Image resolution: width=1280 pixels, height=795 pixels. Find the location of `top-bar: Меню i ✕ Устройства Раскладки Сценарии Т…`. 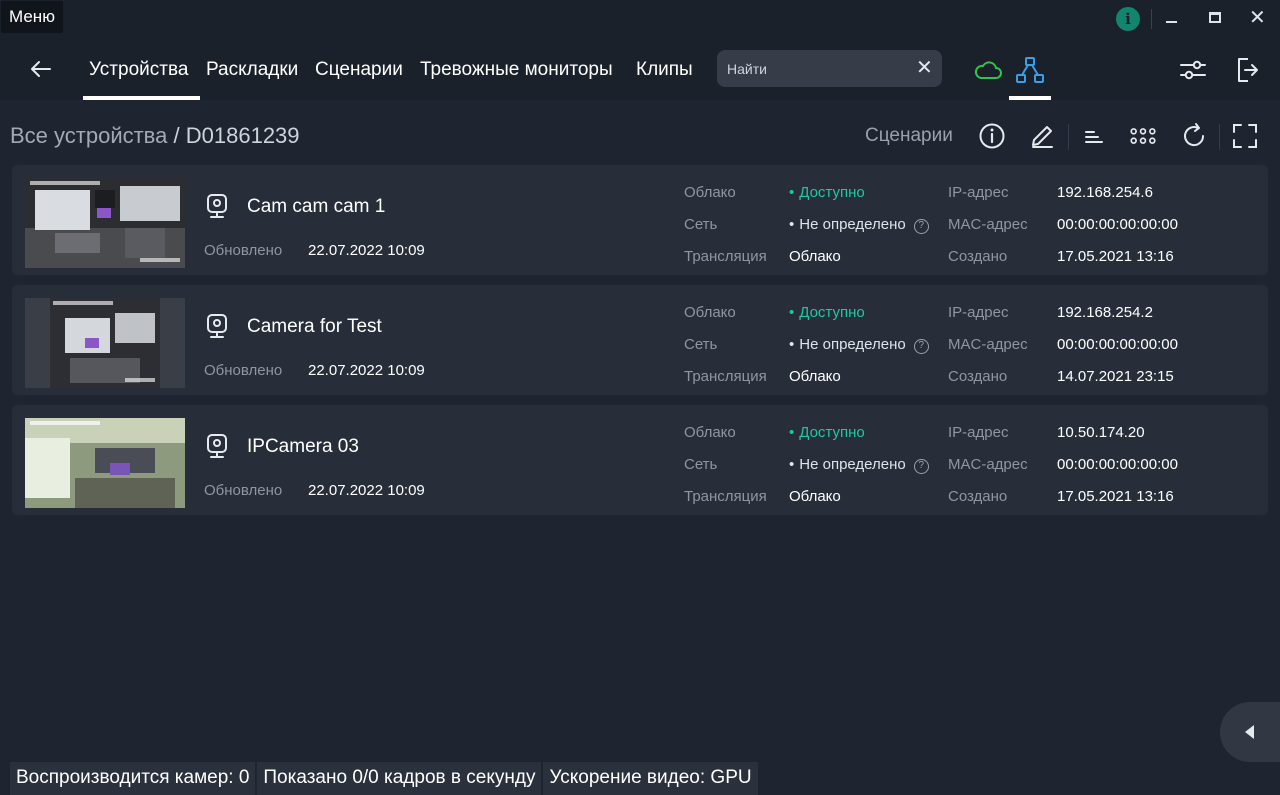

top-bar: Меню i ✕ Устройства Раскладки Сценарии Т… is located at coordinates (640, 50).